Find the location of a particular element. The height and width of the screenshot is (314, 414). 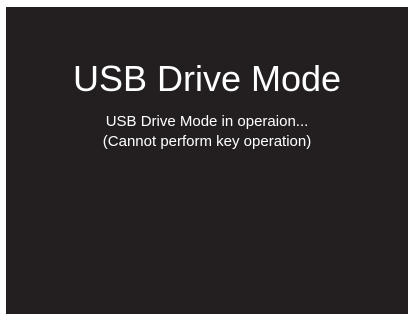

screen-title: USB Drive Mode is located at coordinates (207, 78).